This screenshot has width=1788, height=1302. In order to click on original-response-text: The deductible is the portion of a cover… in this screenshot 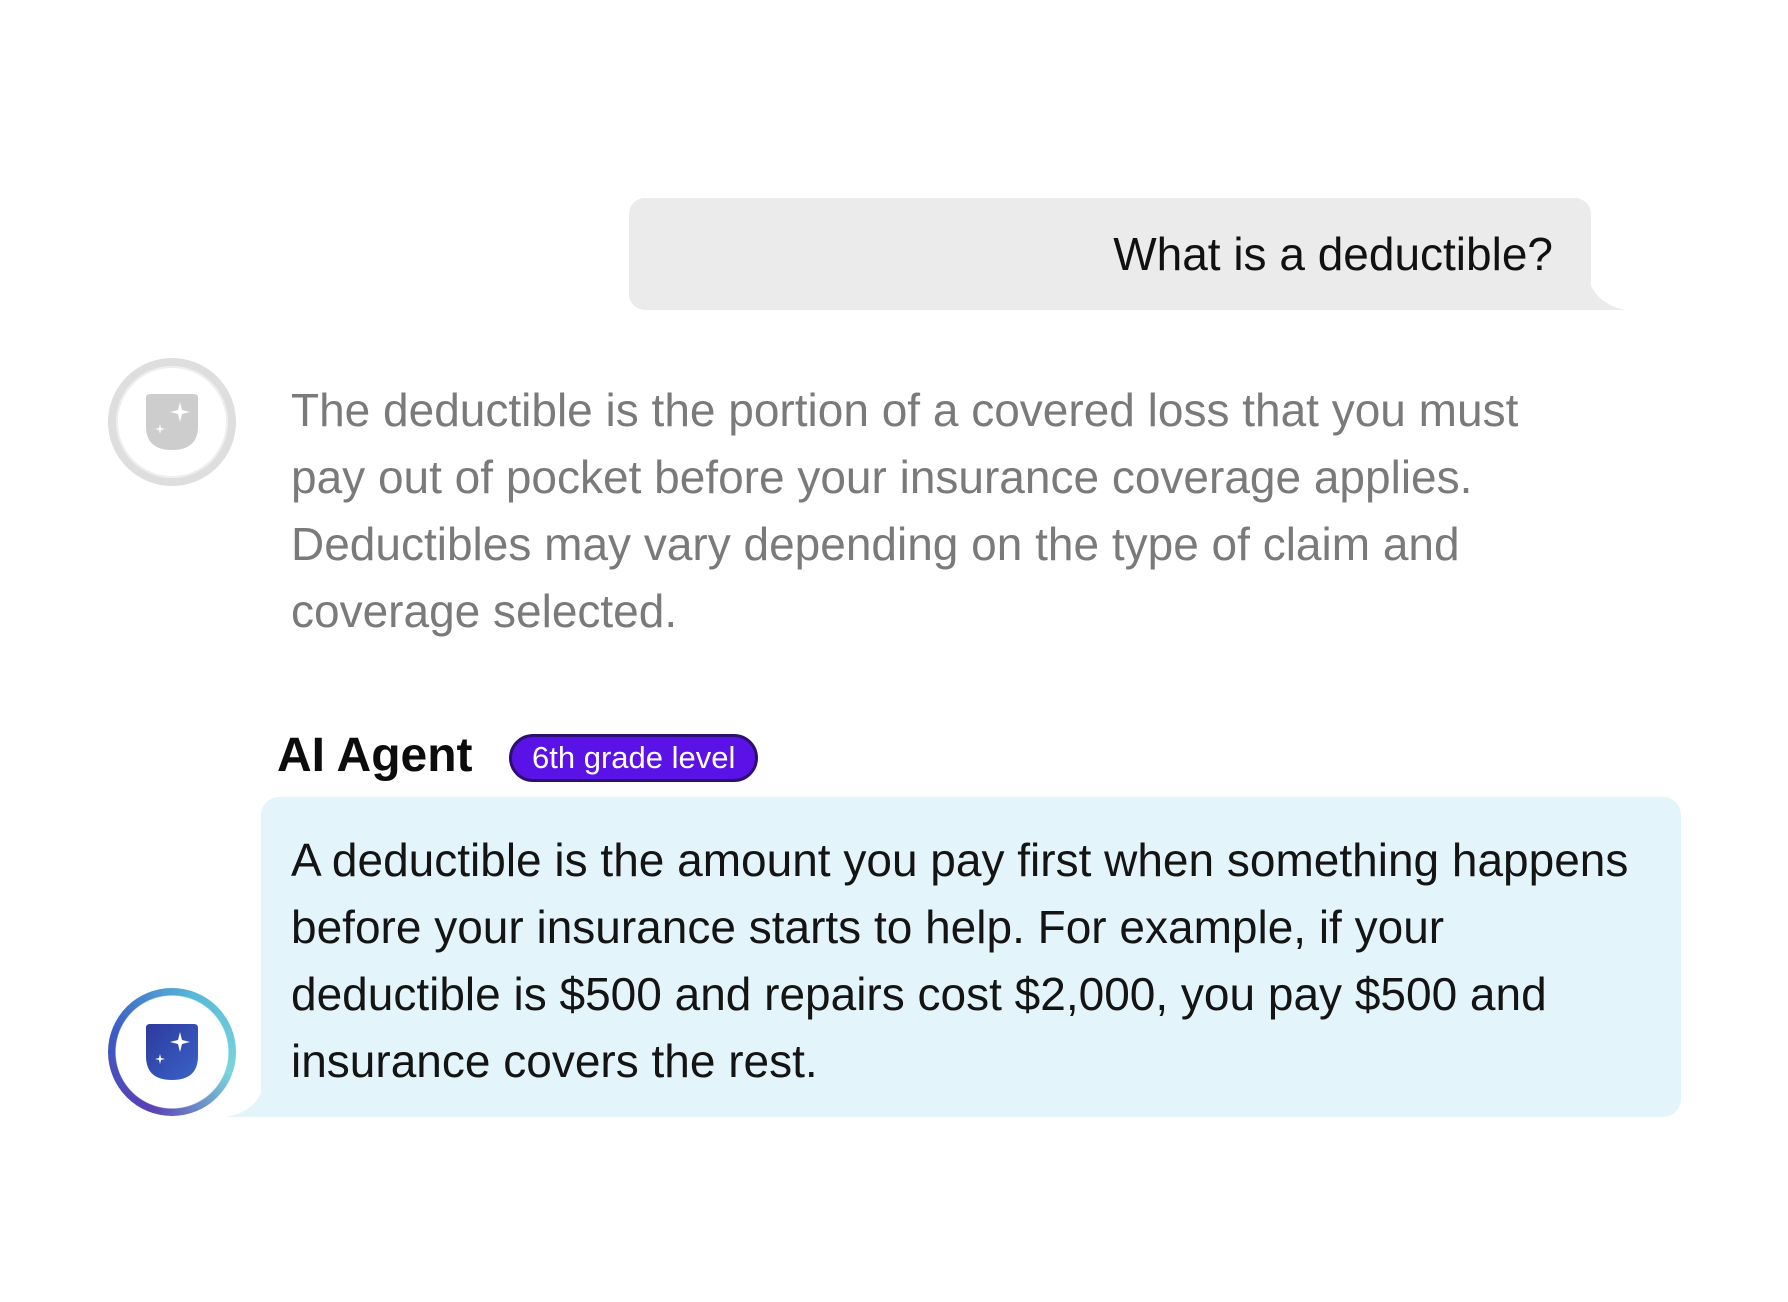, I will do `click(905, 510)`.